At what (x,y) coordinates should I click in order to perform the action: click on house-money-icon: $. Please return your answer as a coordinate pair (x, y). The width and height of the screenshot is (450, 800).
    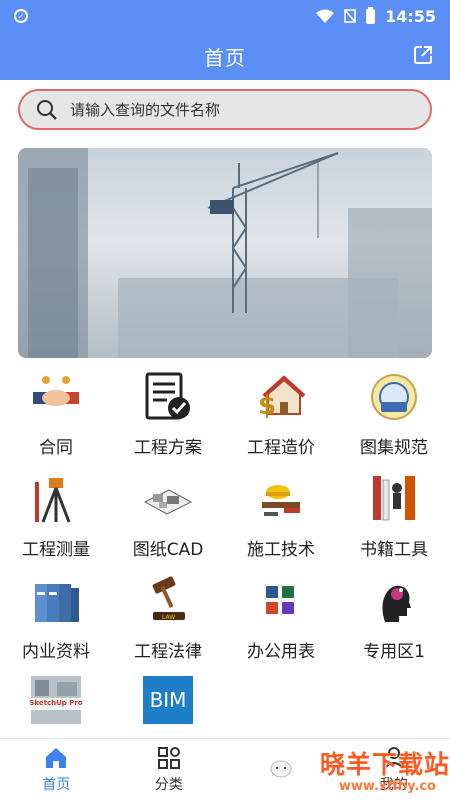
    Looking at the image, I should click on (281, 397).